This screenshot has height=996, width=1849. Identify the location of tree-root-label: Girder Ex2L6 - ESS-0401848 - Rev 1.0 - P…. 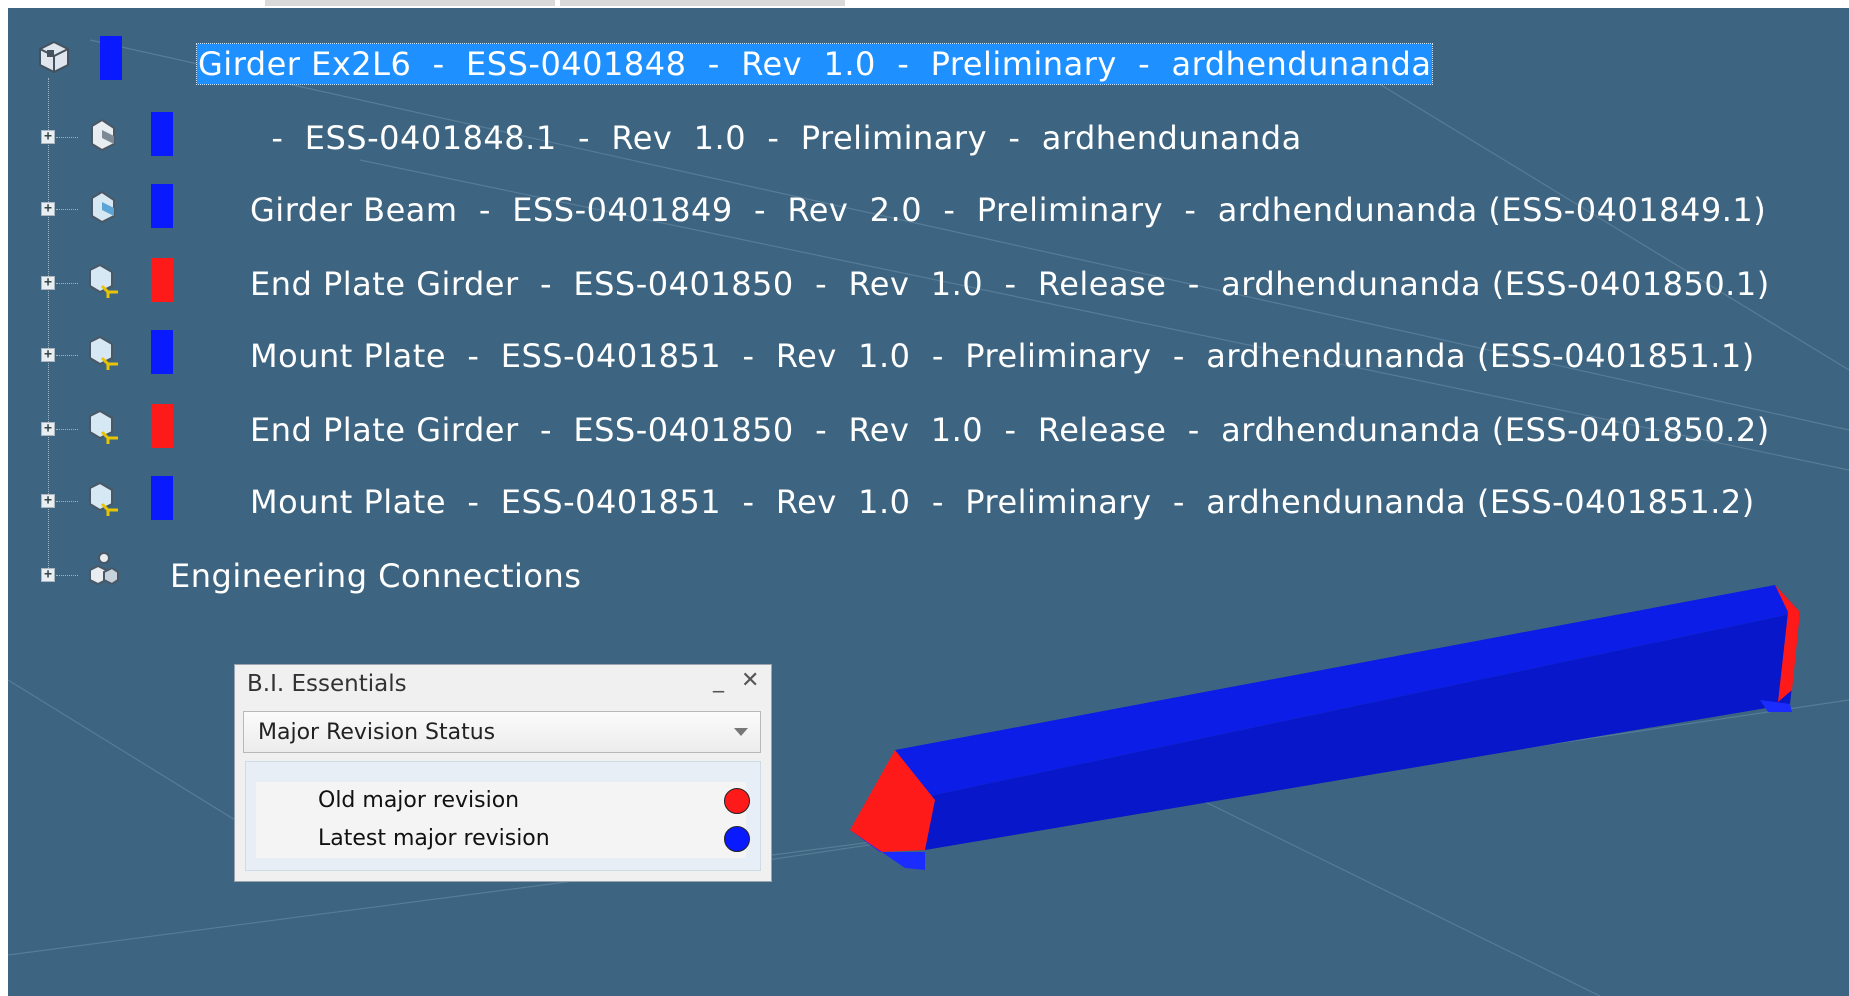
(814, 64).